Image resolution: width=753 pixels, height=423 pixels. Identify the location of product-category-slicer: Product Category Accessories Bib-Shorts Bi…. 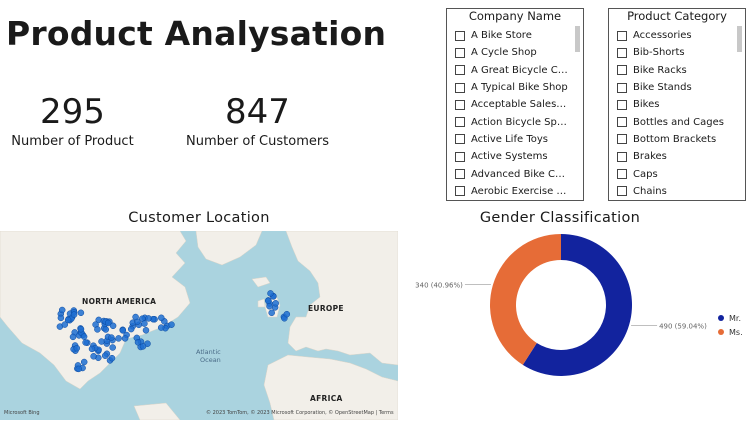
(677, 104).